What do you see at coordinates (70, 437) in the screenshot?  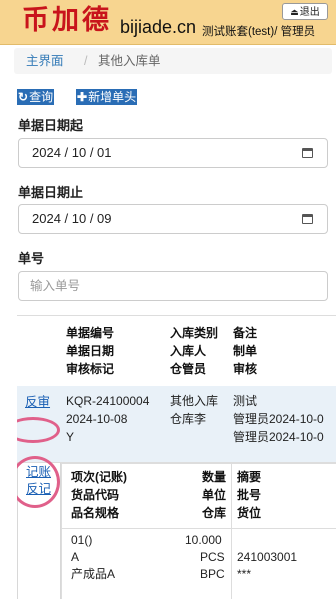 I see `audit-flag-cell: Y` at bounding box center [70, 437].